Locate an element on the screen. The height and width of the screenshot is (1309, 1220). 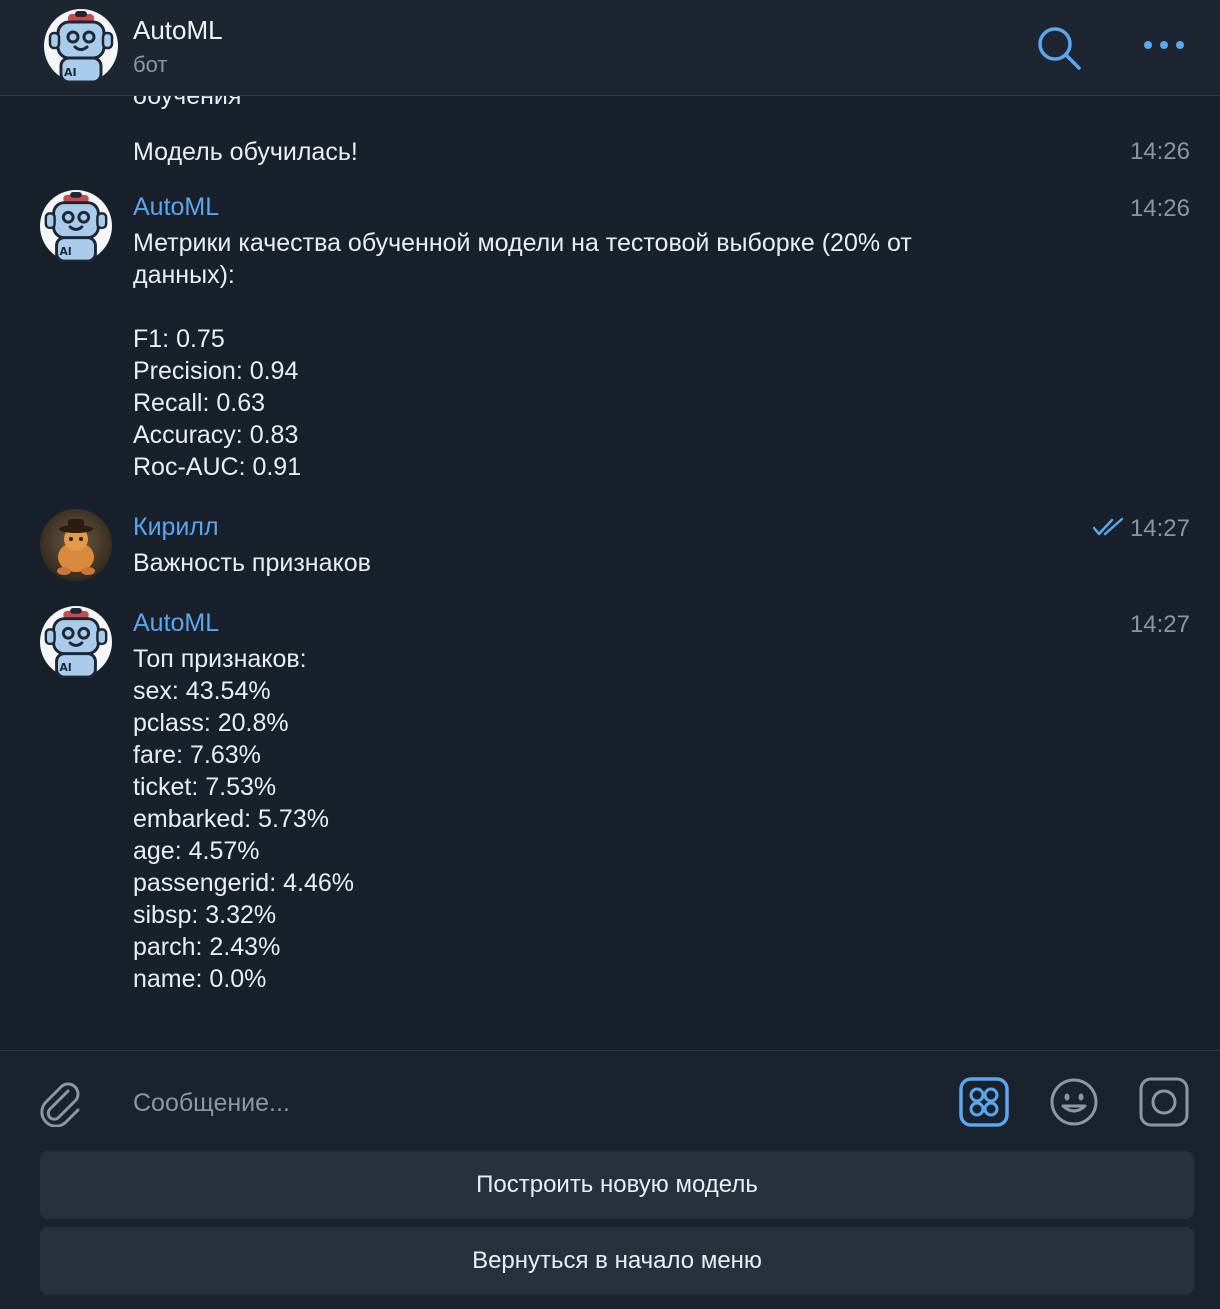
message-sender: Кирилл is located at coordinates (176, 527).